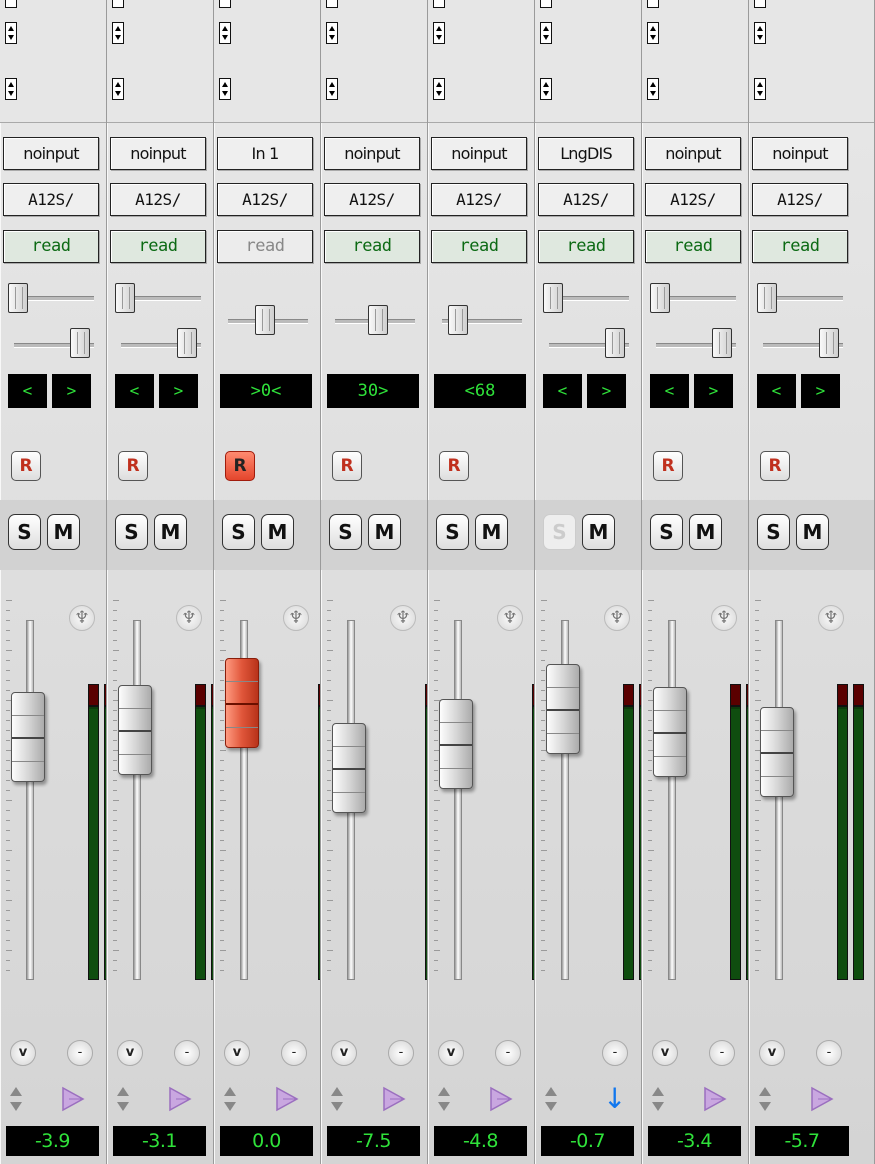 Image resolution: width=875 pixels, height=1164 pixels. What do you see at coordinates (587, 1141) in the screenshot?
I see `volume-readout: -0.7` at bounding box center [587, 1141].